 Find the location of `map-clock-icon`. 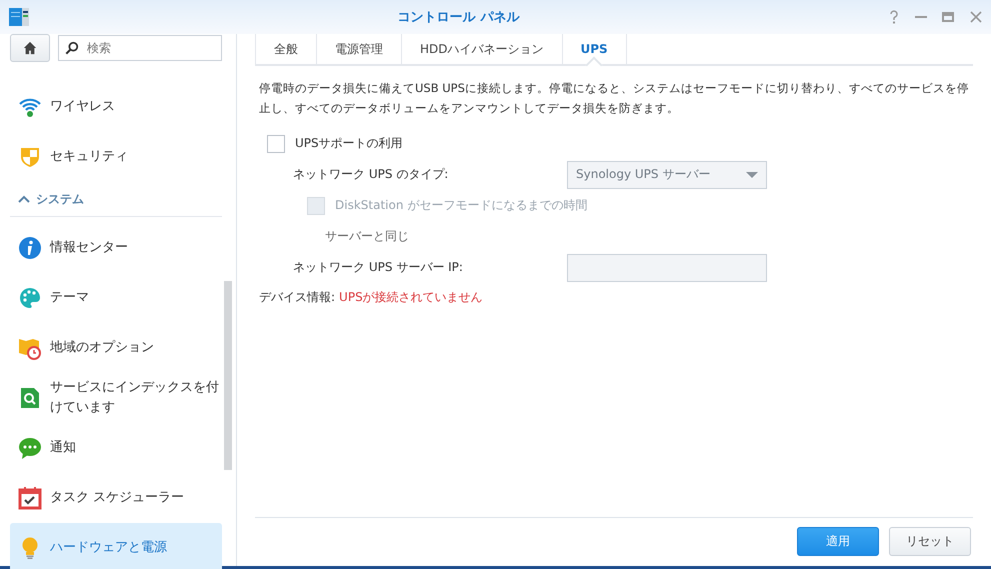

map-clock-icon is located at coordinates (30, 348).